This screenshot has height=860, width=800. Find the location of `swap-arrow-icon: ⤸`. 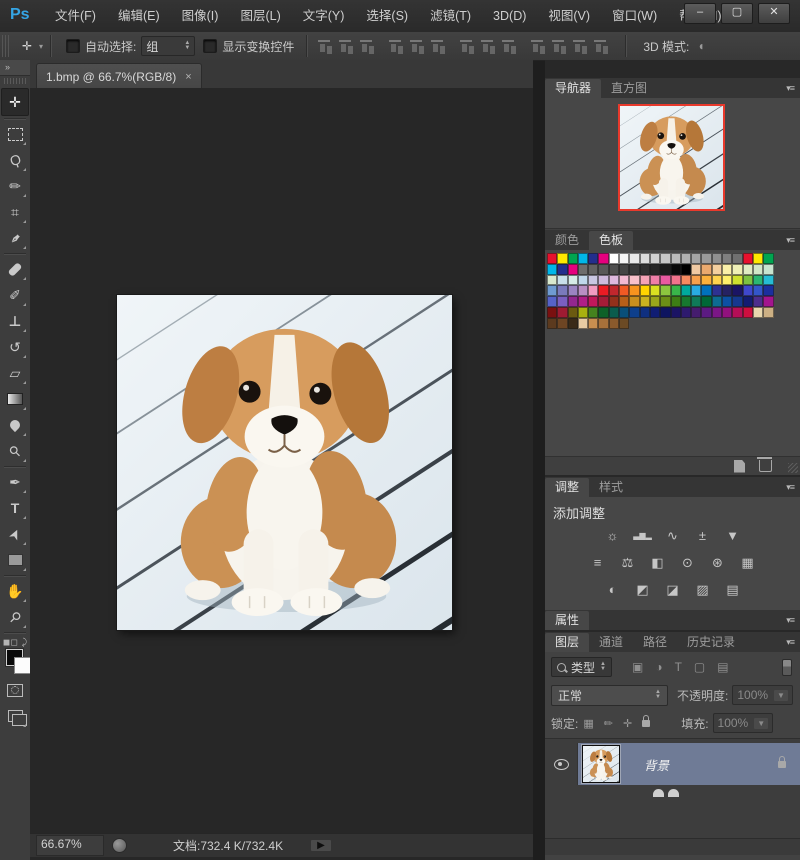

swap-arrow-icon: ⤸ is located at coordinates (24, 642).